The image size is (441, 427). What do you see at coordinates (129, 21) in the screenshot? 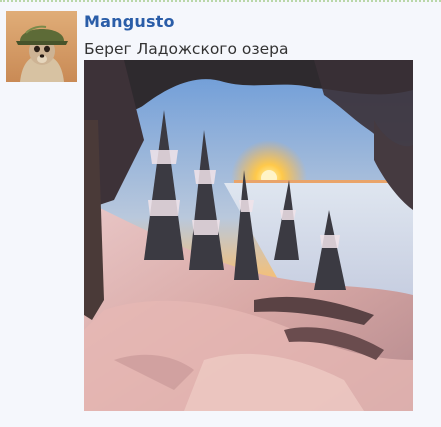
I see `author-name-link: Mangusto` at bounding box center [129, 21].